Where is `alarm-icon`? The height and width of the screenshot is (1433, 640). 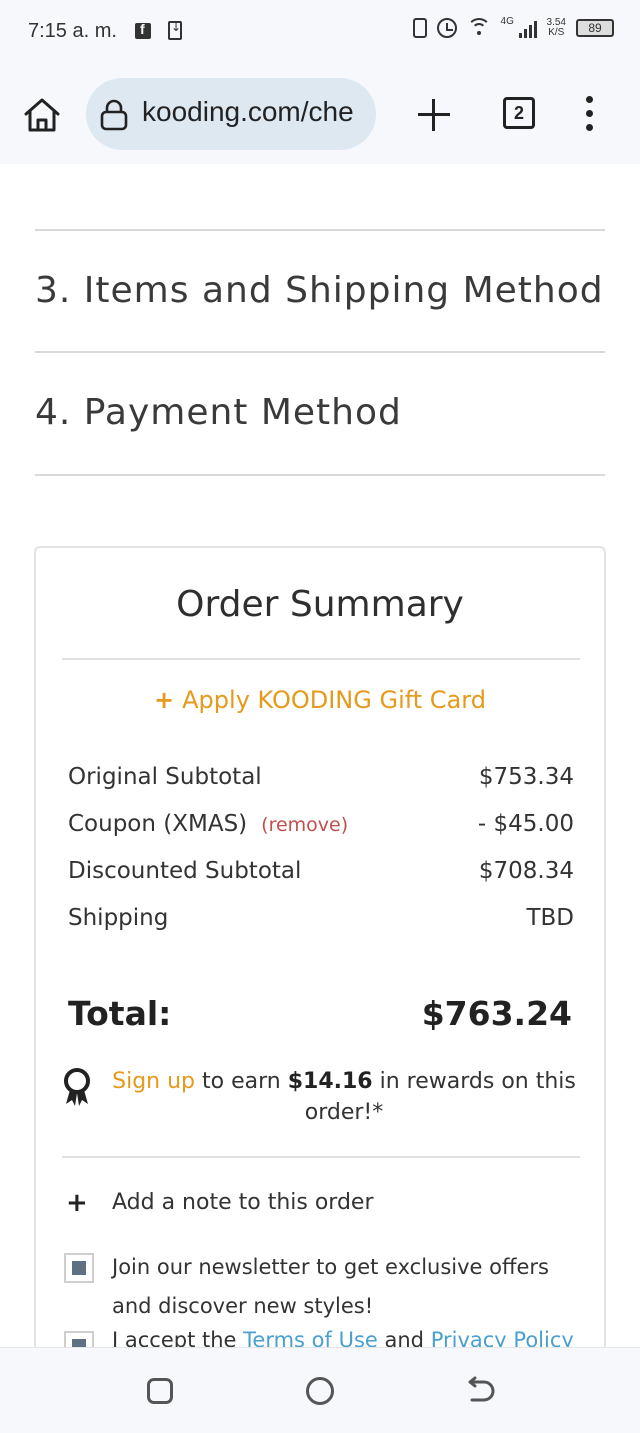
alarm-icon is located at coordinates (446, 28).